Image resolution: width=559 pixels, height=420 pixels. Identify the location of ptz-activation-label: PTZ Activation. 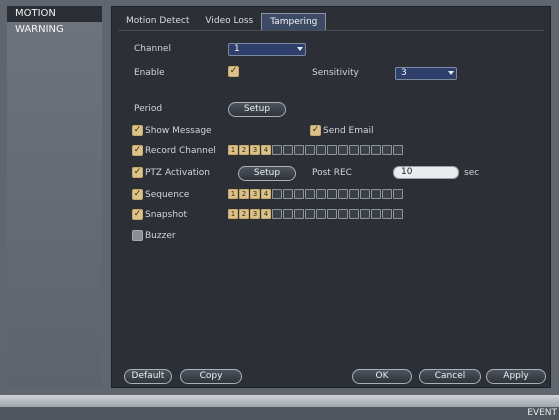
(178, 173).